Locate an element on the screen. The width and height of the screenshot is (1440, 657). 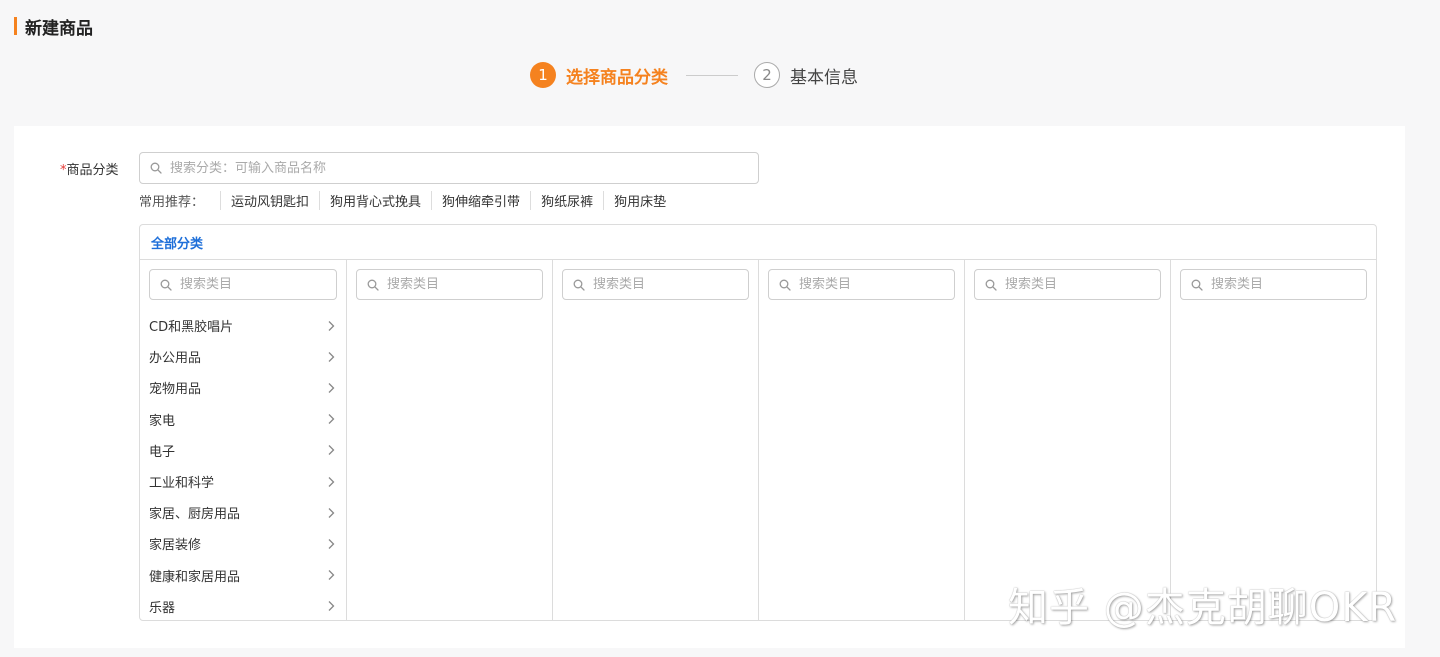
category-item: 工业和科学 is located at coordinates (243, 481).